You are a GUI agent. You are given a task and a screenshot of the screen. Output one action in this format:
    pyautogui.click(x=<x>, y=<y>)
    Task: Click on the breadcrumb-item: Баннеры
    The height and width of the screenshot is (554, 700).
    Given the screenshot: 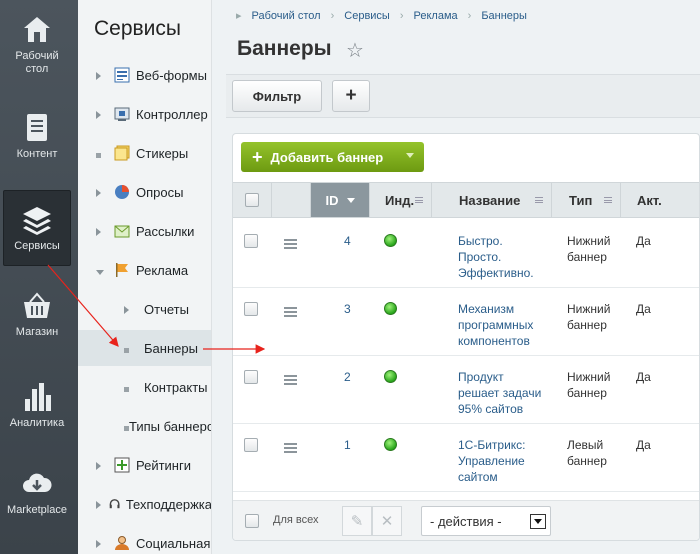 What is the action you would take?
    pyautogui.click(x=504, y=16)
    